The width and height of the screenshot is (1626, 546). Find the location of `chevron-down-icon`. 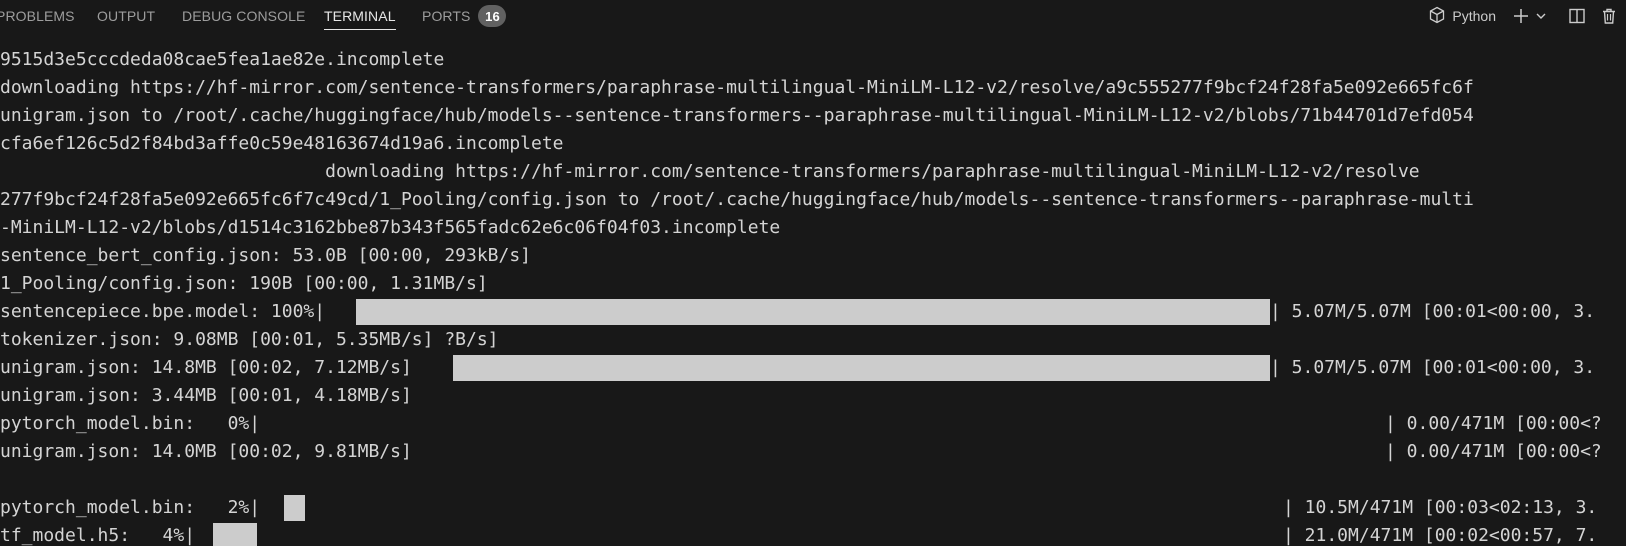

chevron-down-icon is located at coordinates (1541, 16).